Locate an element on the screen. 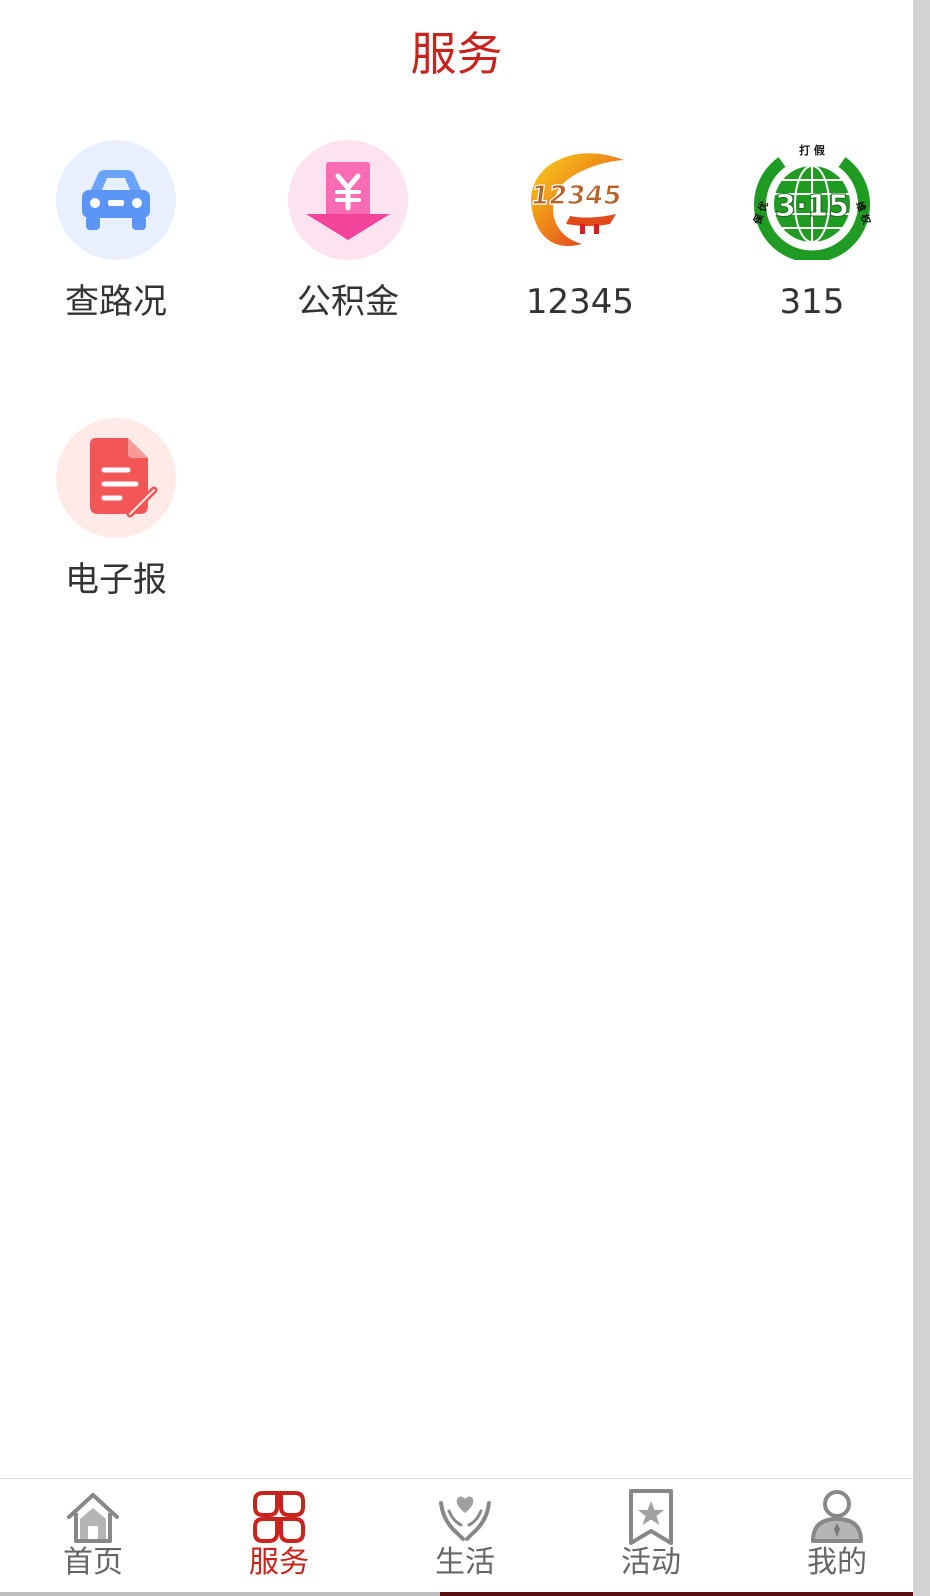  services-grid-icon is located at coordinates (279, 1517).